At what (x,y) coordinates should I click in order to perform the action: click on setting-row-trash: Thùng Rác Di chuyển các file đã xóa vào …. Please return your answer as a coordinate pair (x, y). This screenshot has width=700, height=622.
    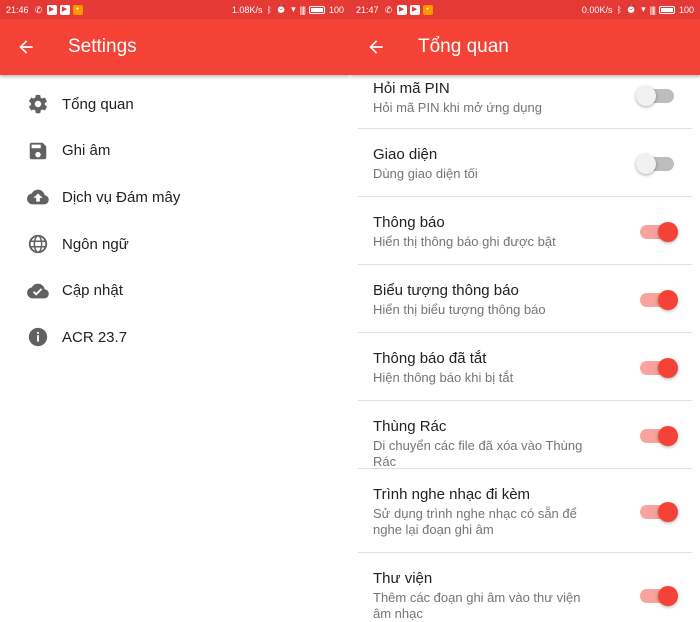
    Looking at the image, I should click on (525, 435).